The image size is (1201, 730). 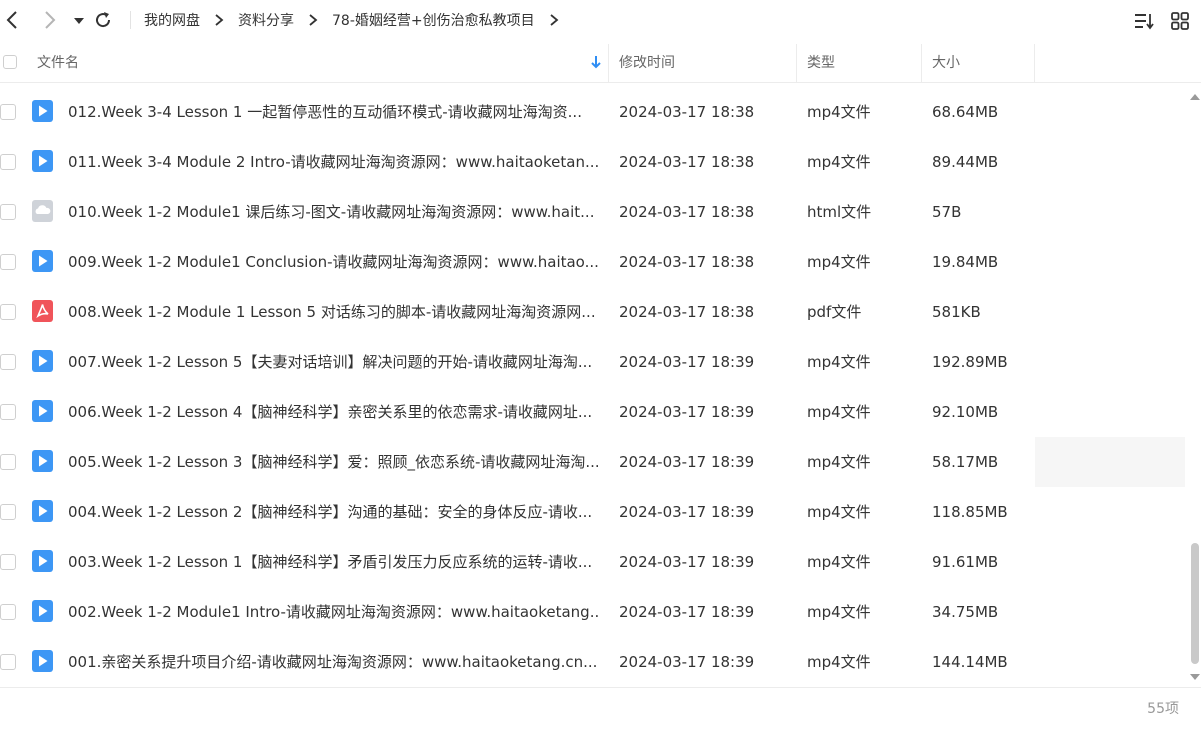 I want to click on history-dropdown-button, so click(x=79, y=20).